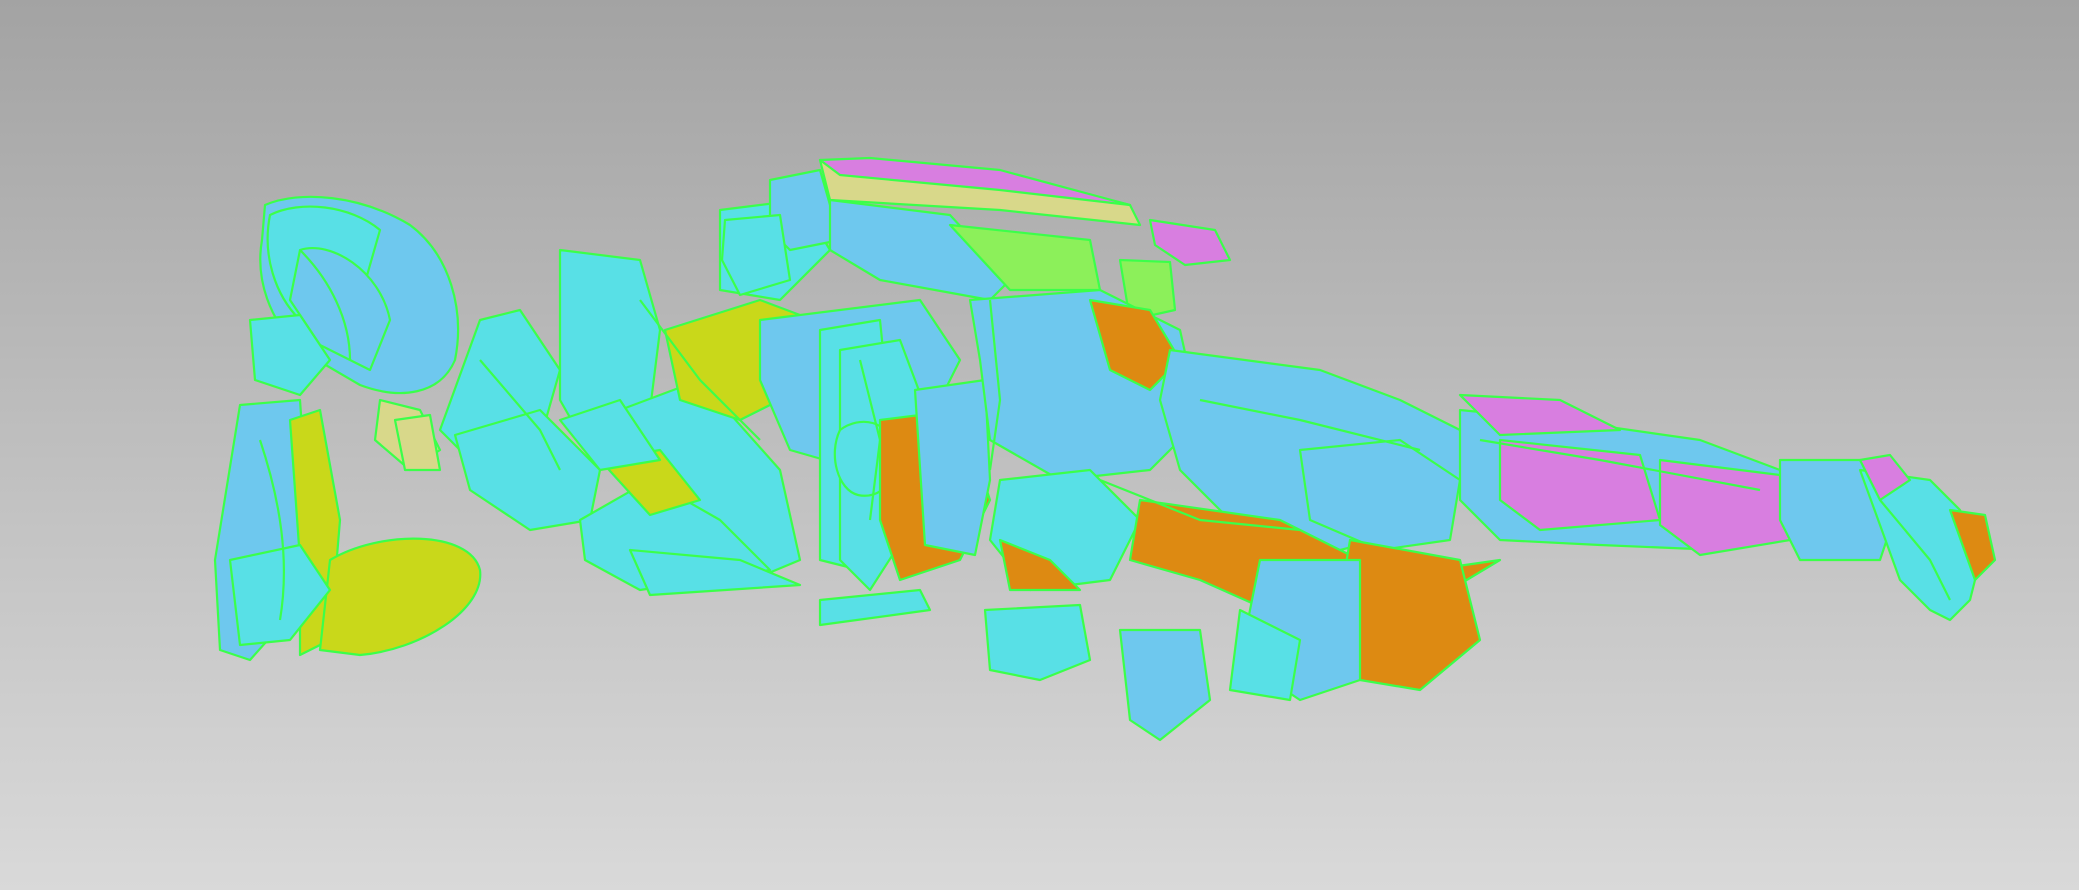  What do you see at coordinates (347, 530) in the screenshot?
I see `arm-patch-group` at bounding box center [347, 530].